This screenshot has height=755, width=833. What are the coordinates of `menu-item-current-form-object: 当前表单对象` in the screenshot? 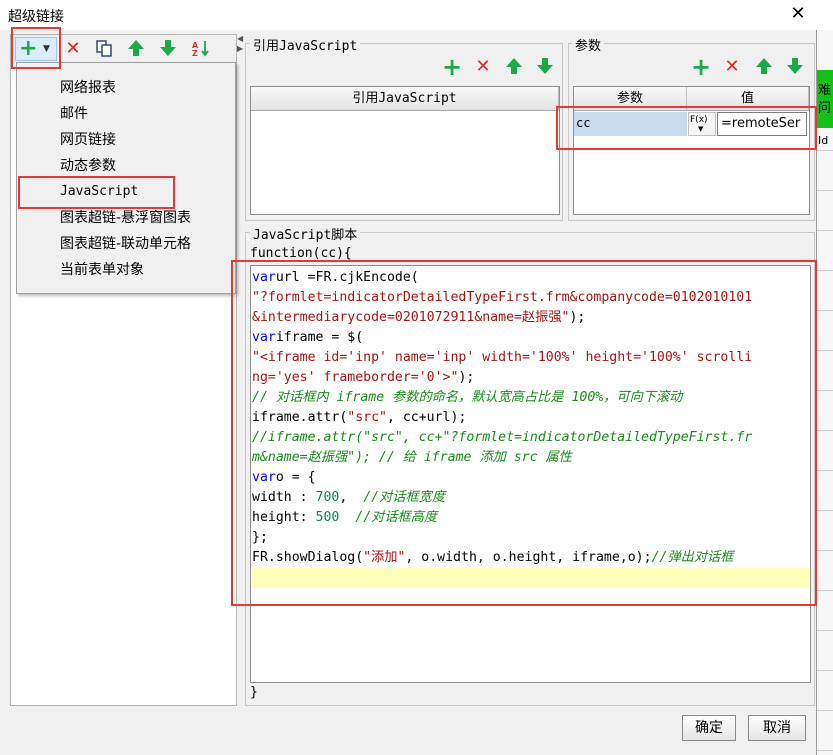 It's located at (126, 270).